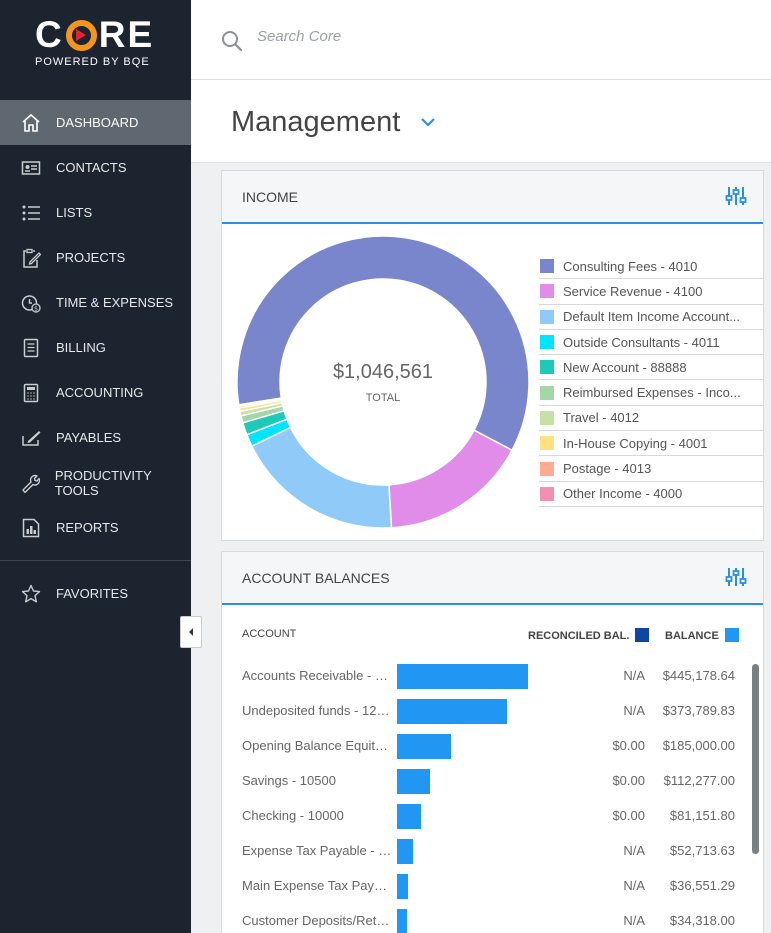 This screenshot has width=771, height=933. What do you see at coordinates (95, 347) in the screenshot?
I see `nav-item-billing: BILLING` at bounding box center [95, 347].